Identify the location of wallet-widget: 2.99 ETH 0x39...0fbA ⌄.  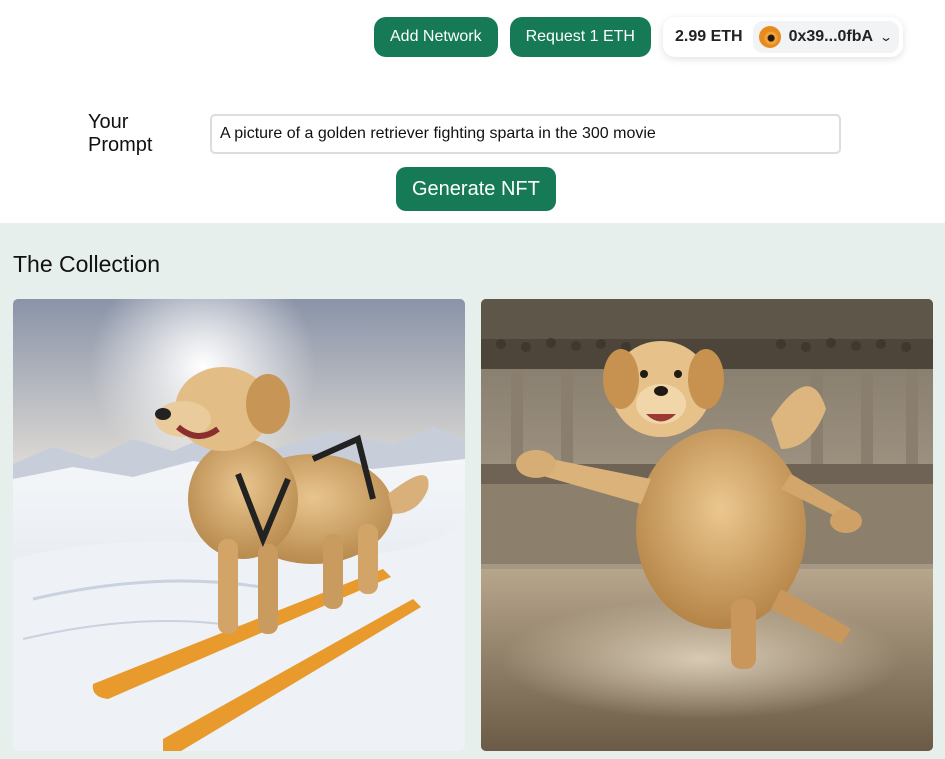
(783, 37).